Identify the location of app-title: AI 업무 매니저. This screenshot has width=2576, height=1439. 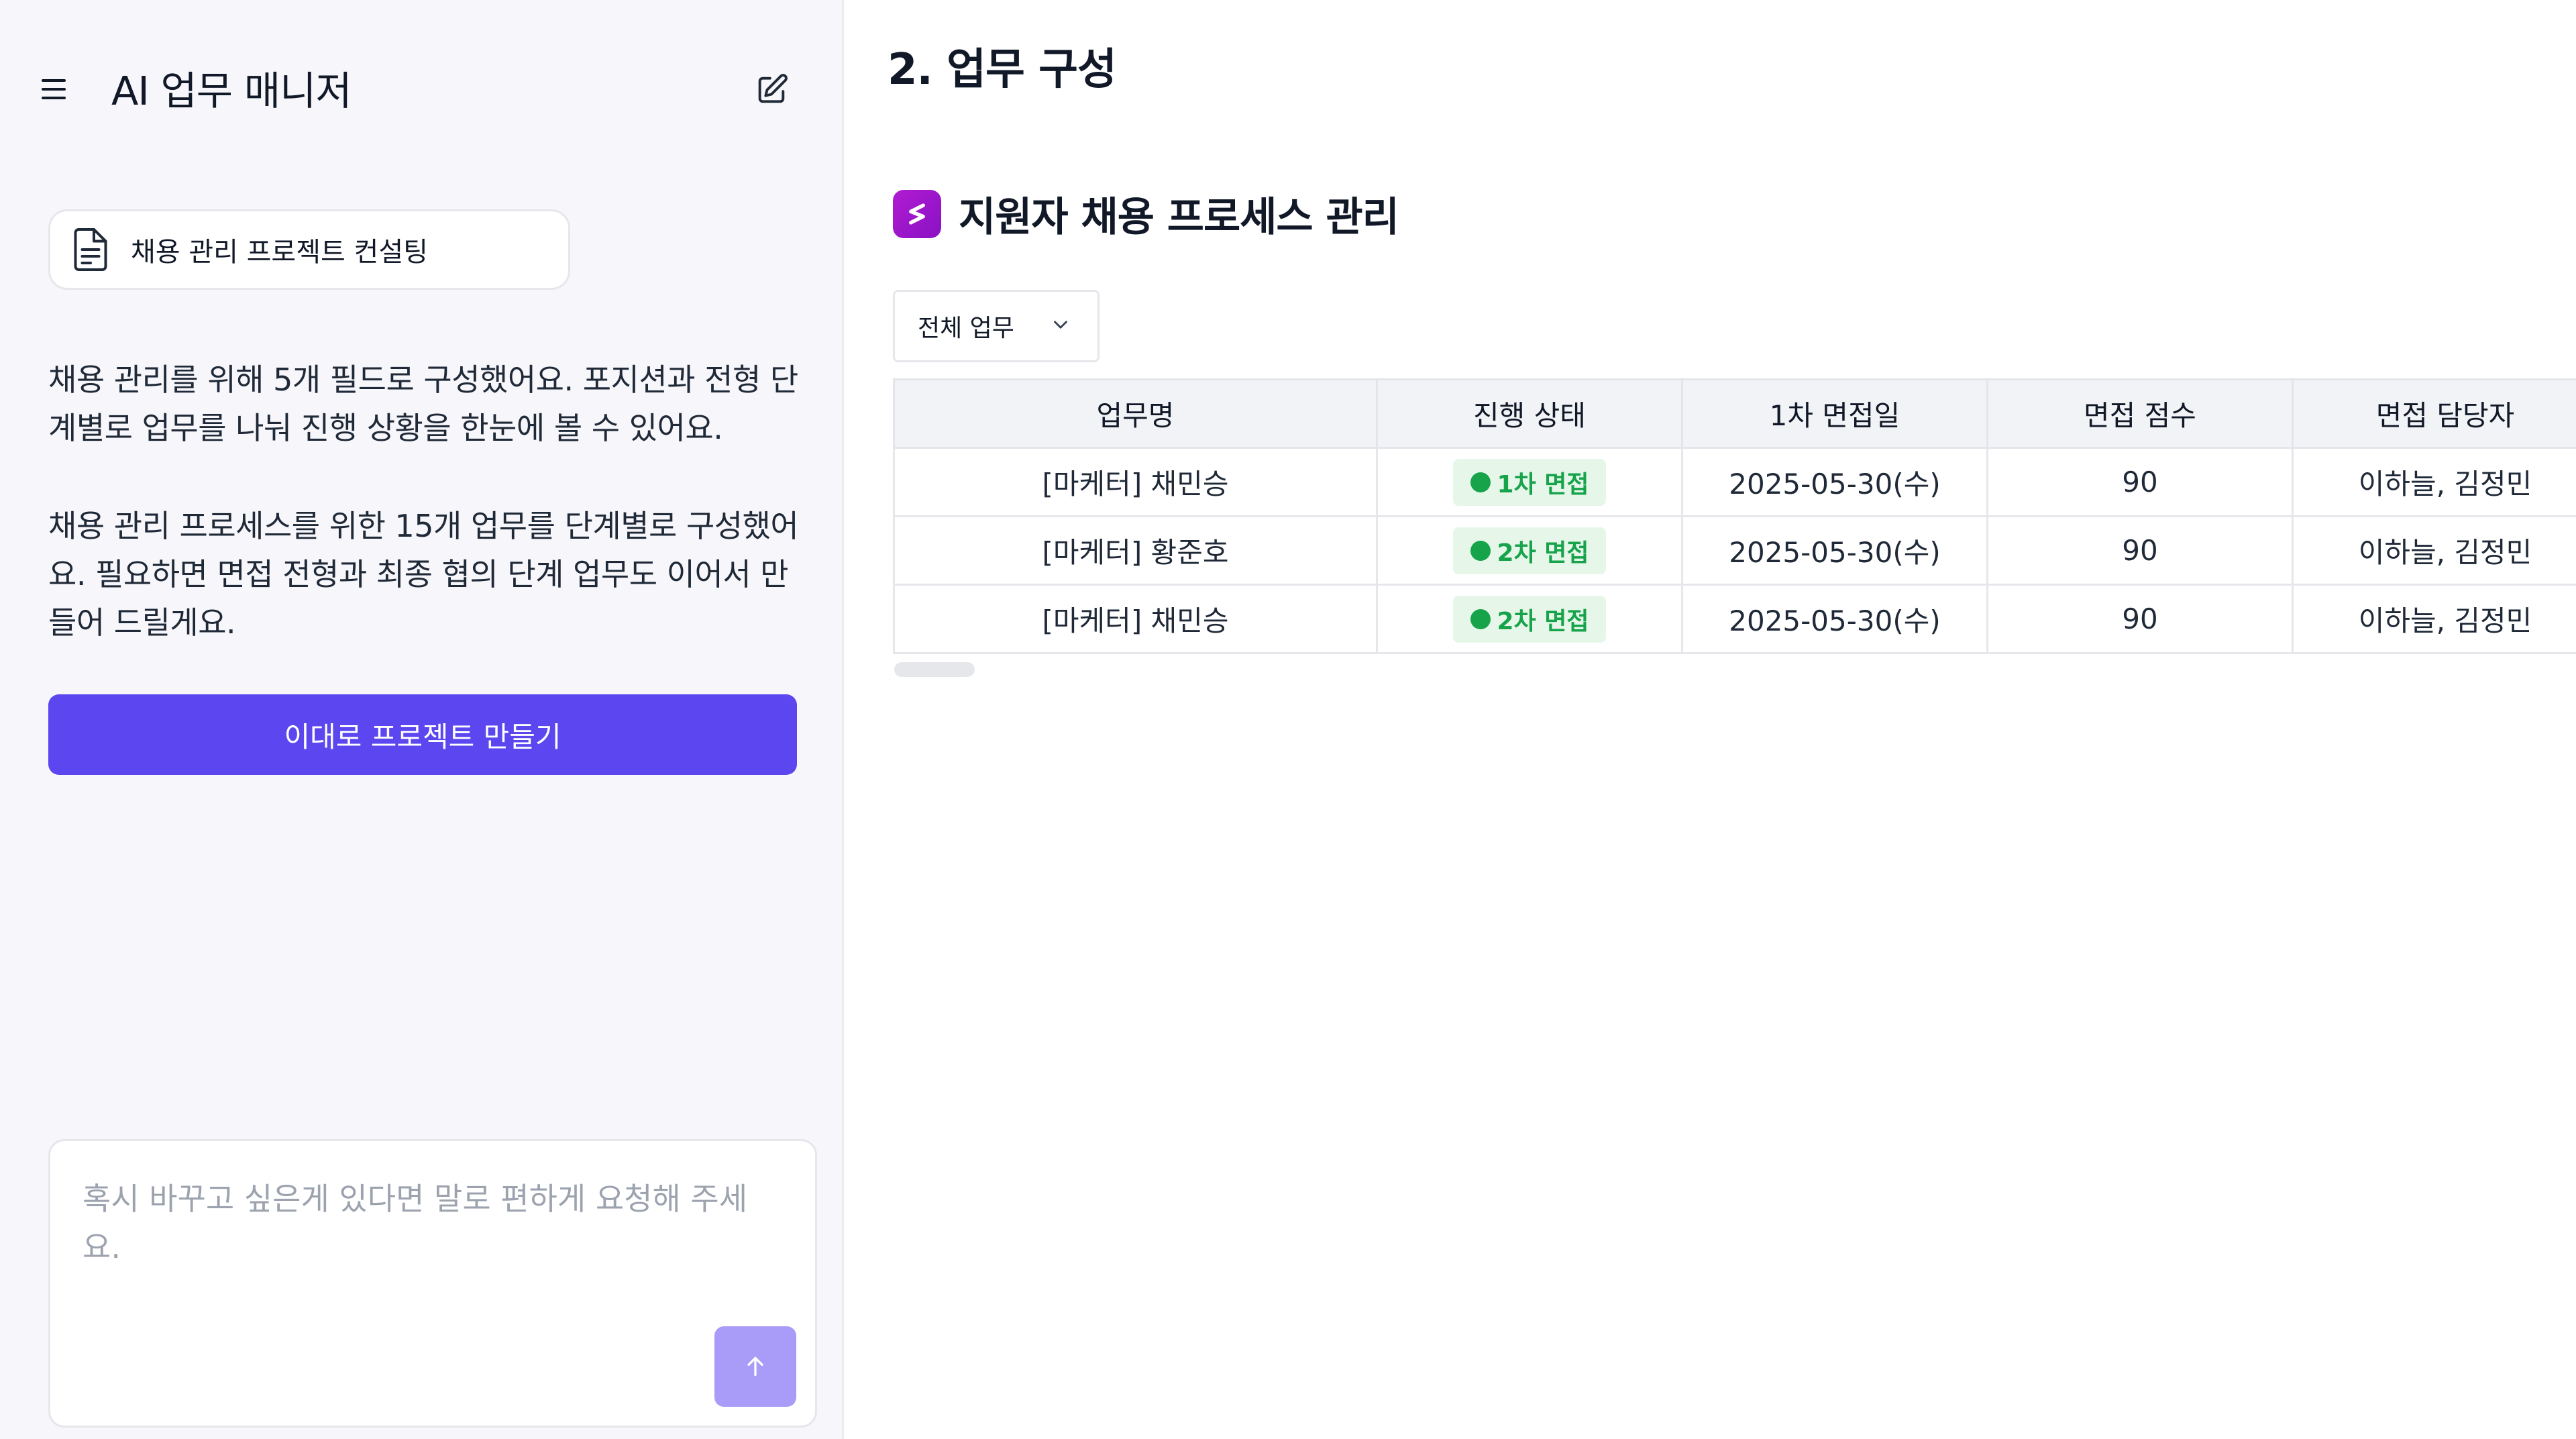
(231, 91).